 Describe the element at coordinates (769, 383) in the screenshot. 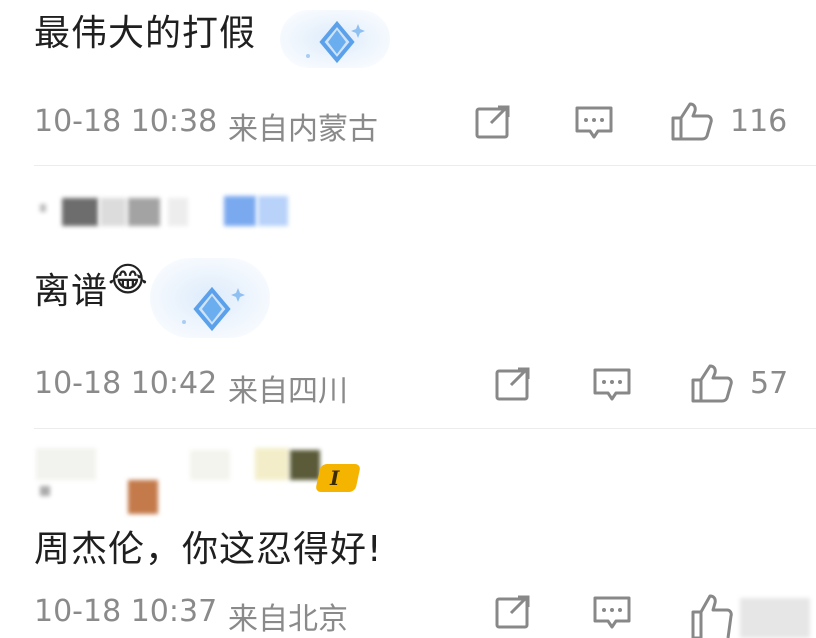

I see `like-count: 57` at that location.